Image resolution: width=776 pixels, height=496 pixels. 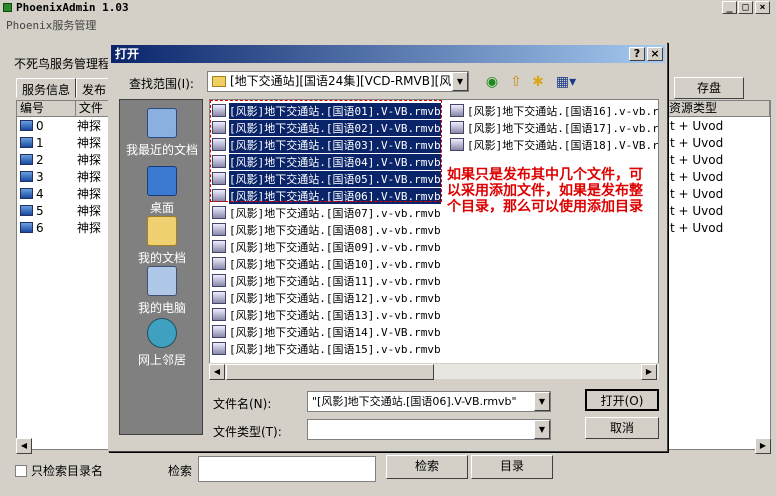 I want to click on file-item: [风影]地下交通站.[国语07].v-vb.rmvb, so click(x=326, y=212).